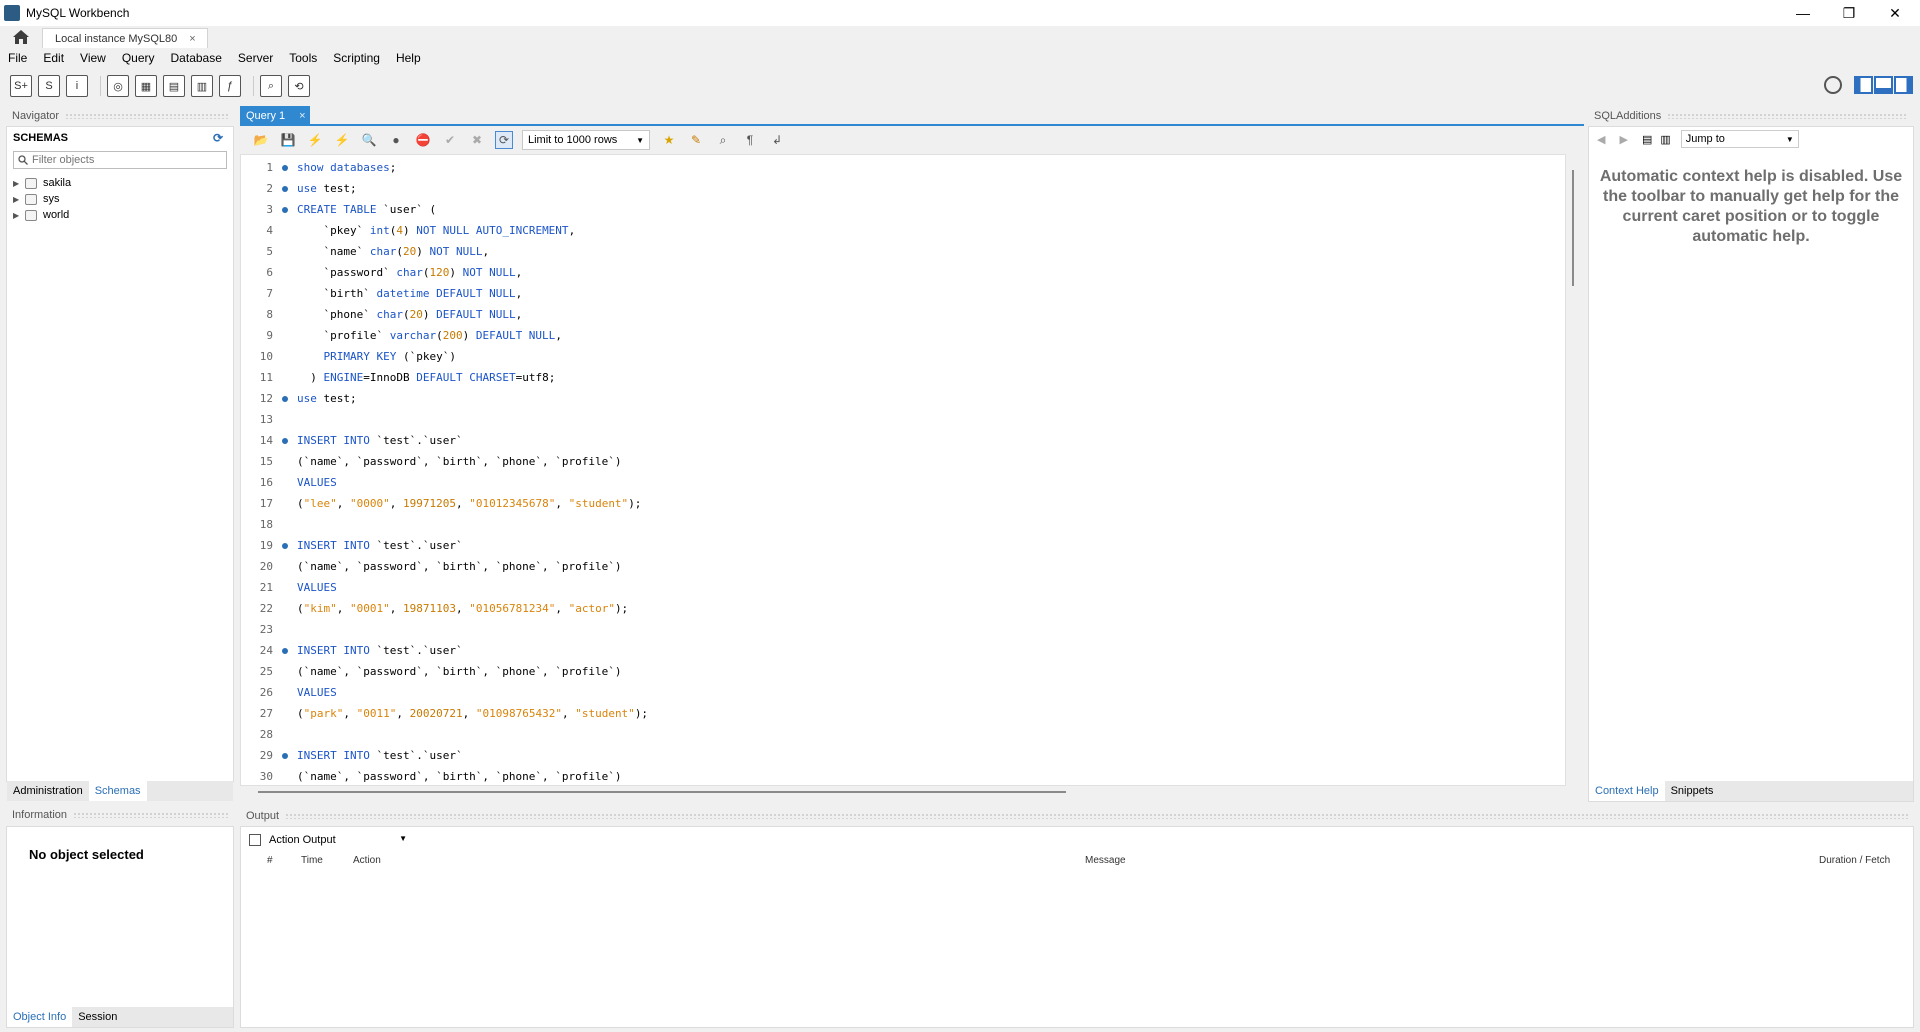 Image resolution: width=1920 pixels, height=1032 pixels. I want to click on forward-icon: ▶, so click(1623, 139).